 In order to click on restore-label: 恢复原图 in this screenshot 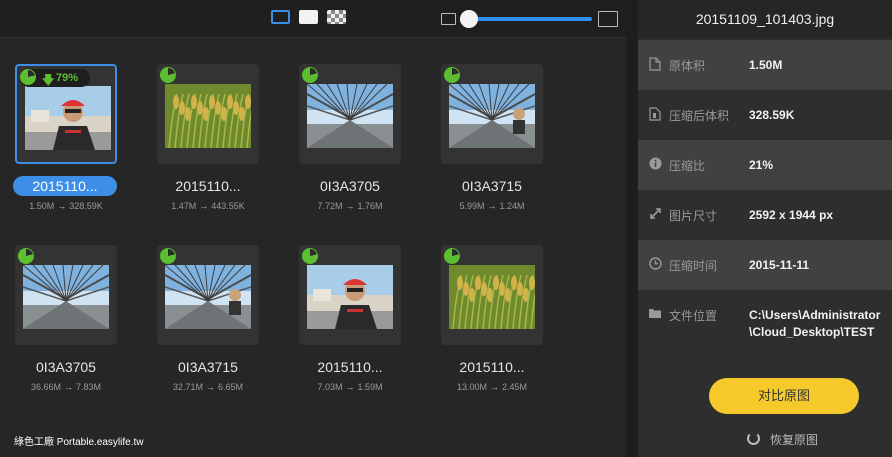, I will do `click(794, 440)`.